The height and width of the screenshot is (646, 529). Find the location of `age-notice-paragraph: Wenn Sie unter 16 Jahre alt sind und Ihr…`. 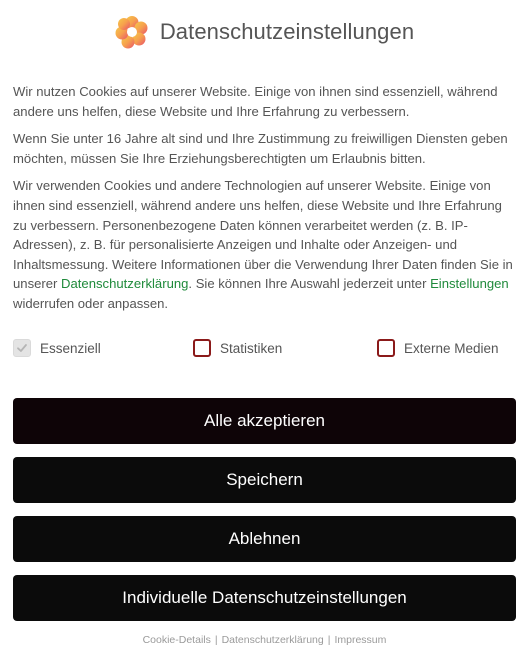

age-notice-paragraph: Wenn Sie unter 16 Jahre alt sind und Ihr… is located at coordinates (260, 148).